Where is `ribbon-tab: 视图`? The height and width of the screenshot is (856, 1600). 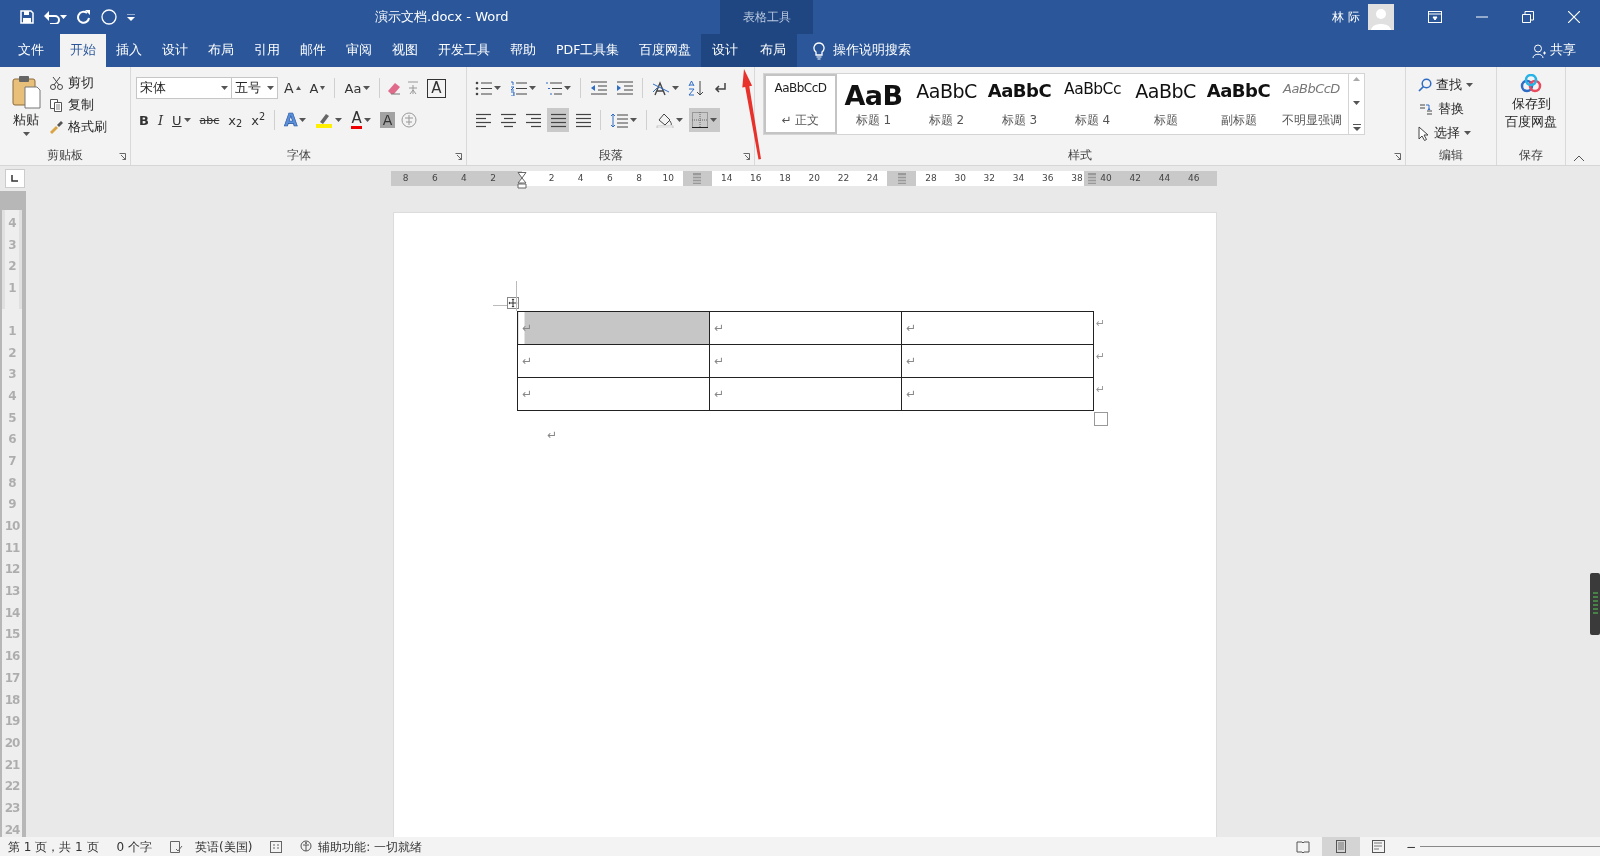
ribbon-tab: 视图 is located at coordinates (405, 50).